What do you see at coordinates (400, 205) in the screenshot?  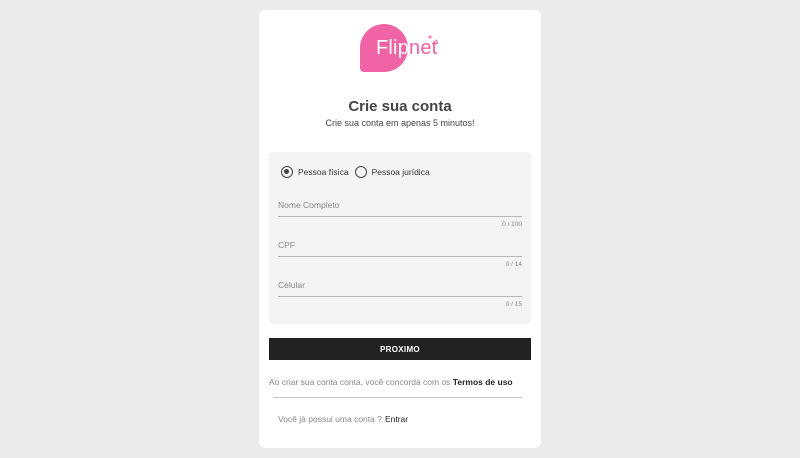 I see `full-name-input: Nome Completo` at bounding box center [400, 205].